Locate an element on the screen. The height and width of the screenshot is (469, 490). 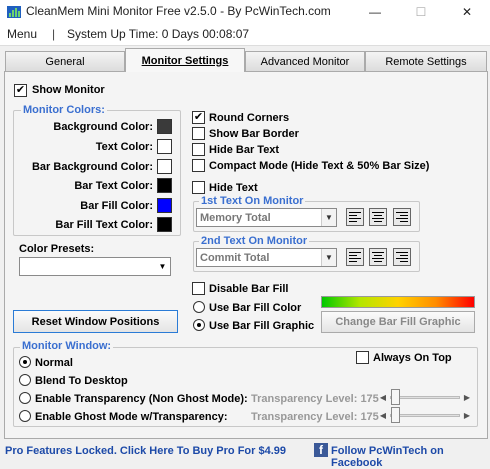
monitor-colors-title: Monitor Colors: is located at coordinates (64, 110).